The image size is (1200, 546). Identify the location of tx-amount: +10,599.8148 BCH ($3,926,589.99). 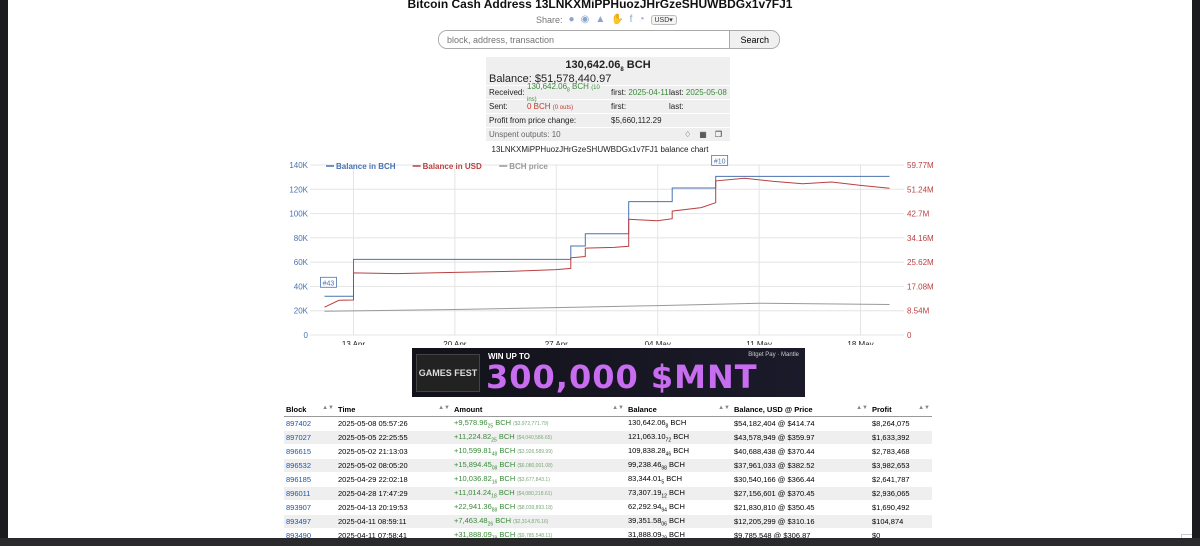
(539, 451).